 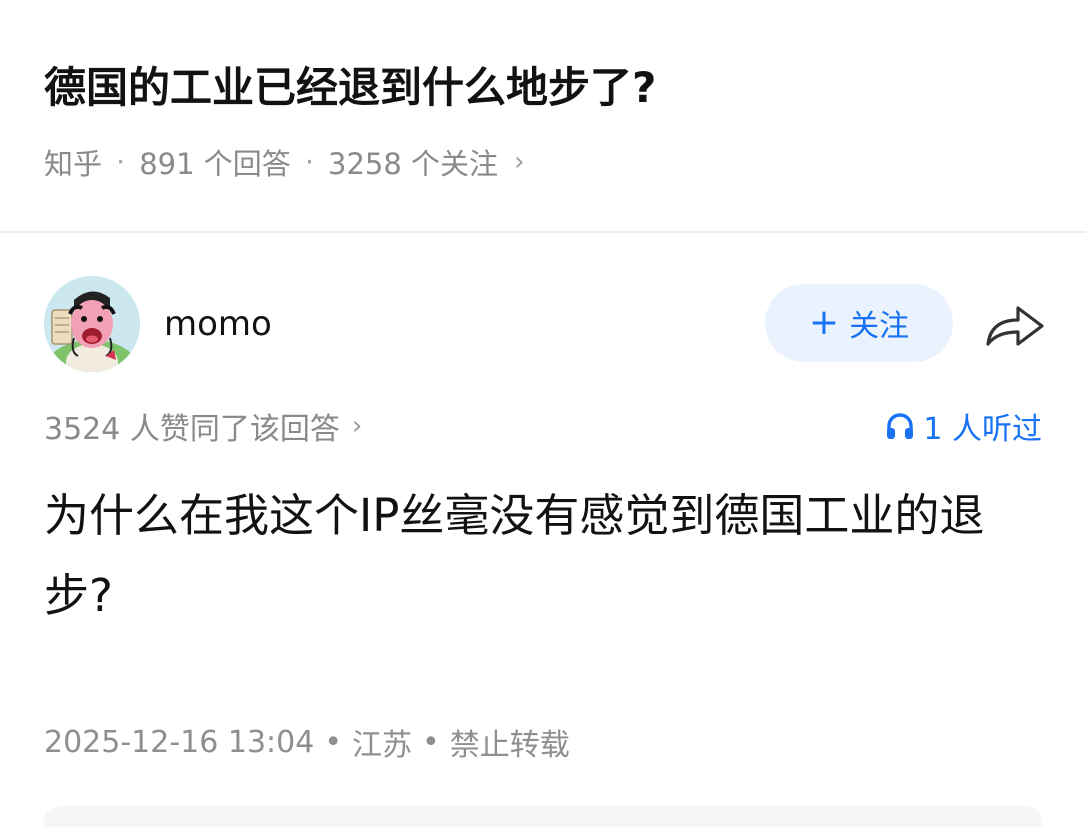 What do you see at coordinates (879, 326) in the screenshot?
I see `follow-label: 关注` at bounding box center [879, 326].